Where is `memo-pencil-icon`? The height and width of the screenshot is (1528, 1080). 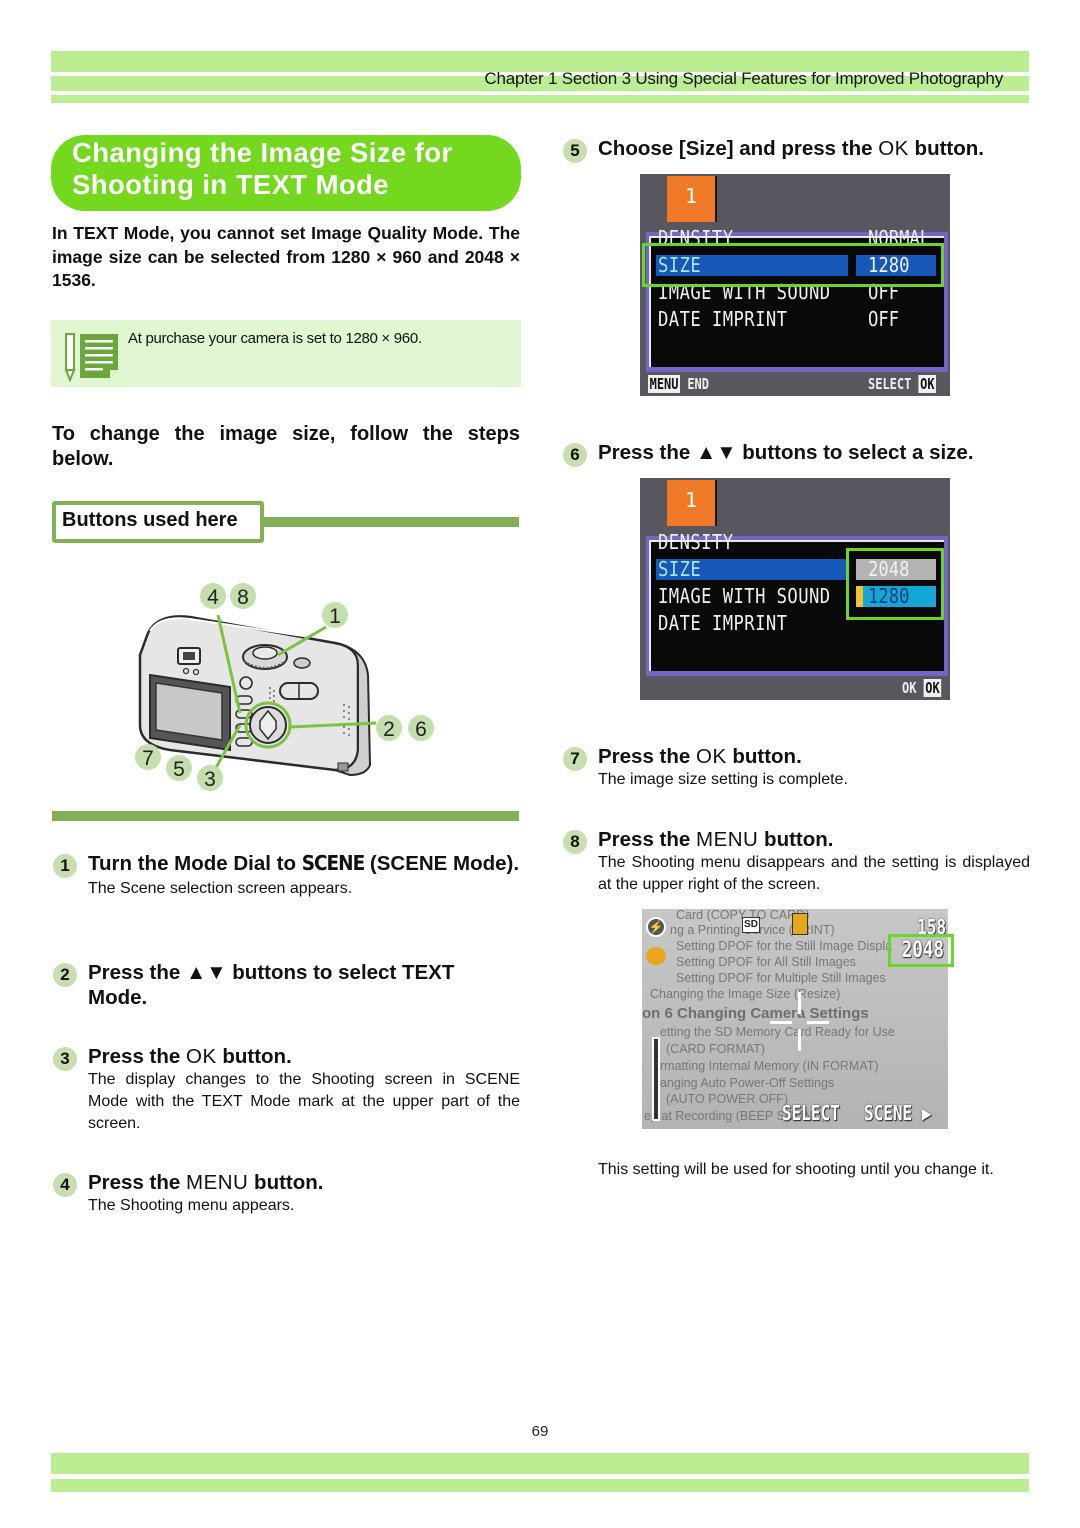
memo-pencil-icon is located at coordinates (91, 357).